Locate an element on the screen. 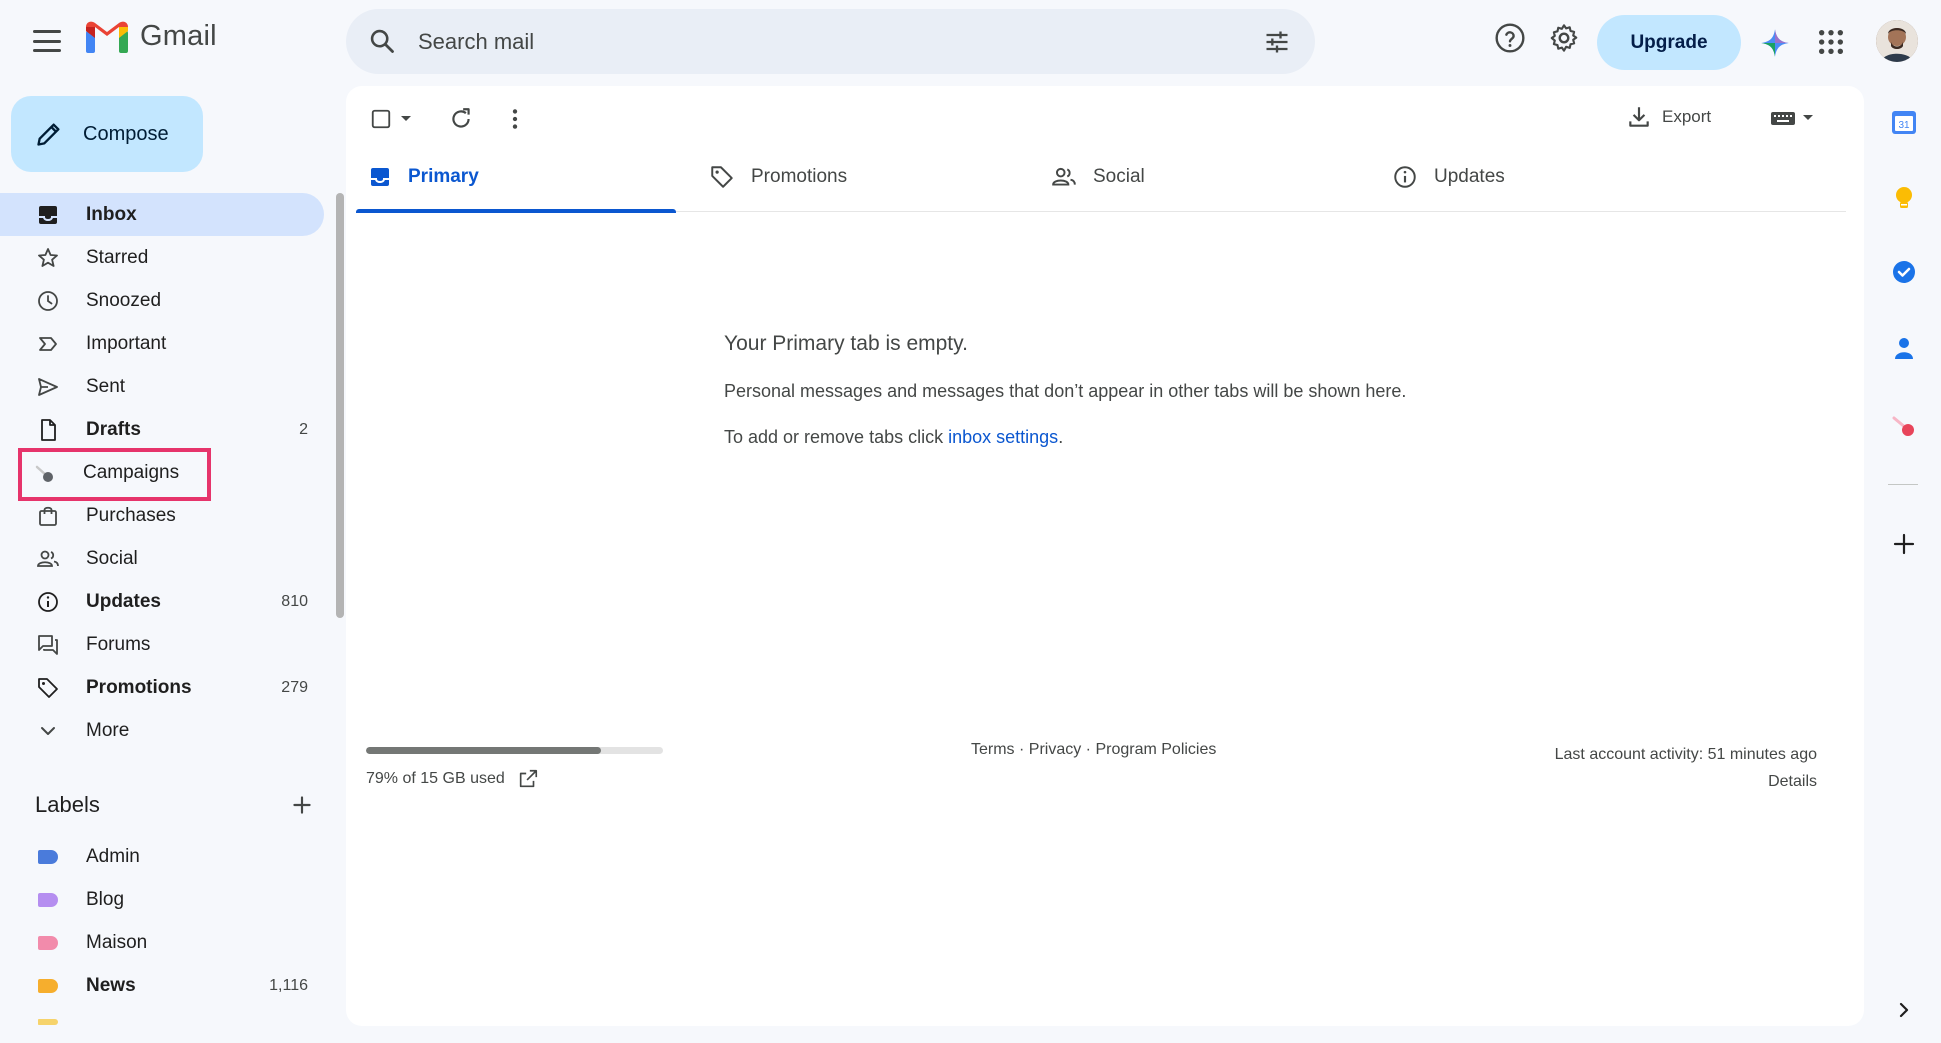  gemini-spark-icon is located at coordinates (1775, 43).